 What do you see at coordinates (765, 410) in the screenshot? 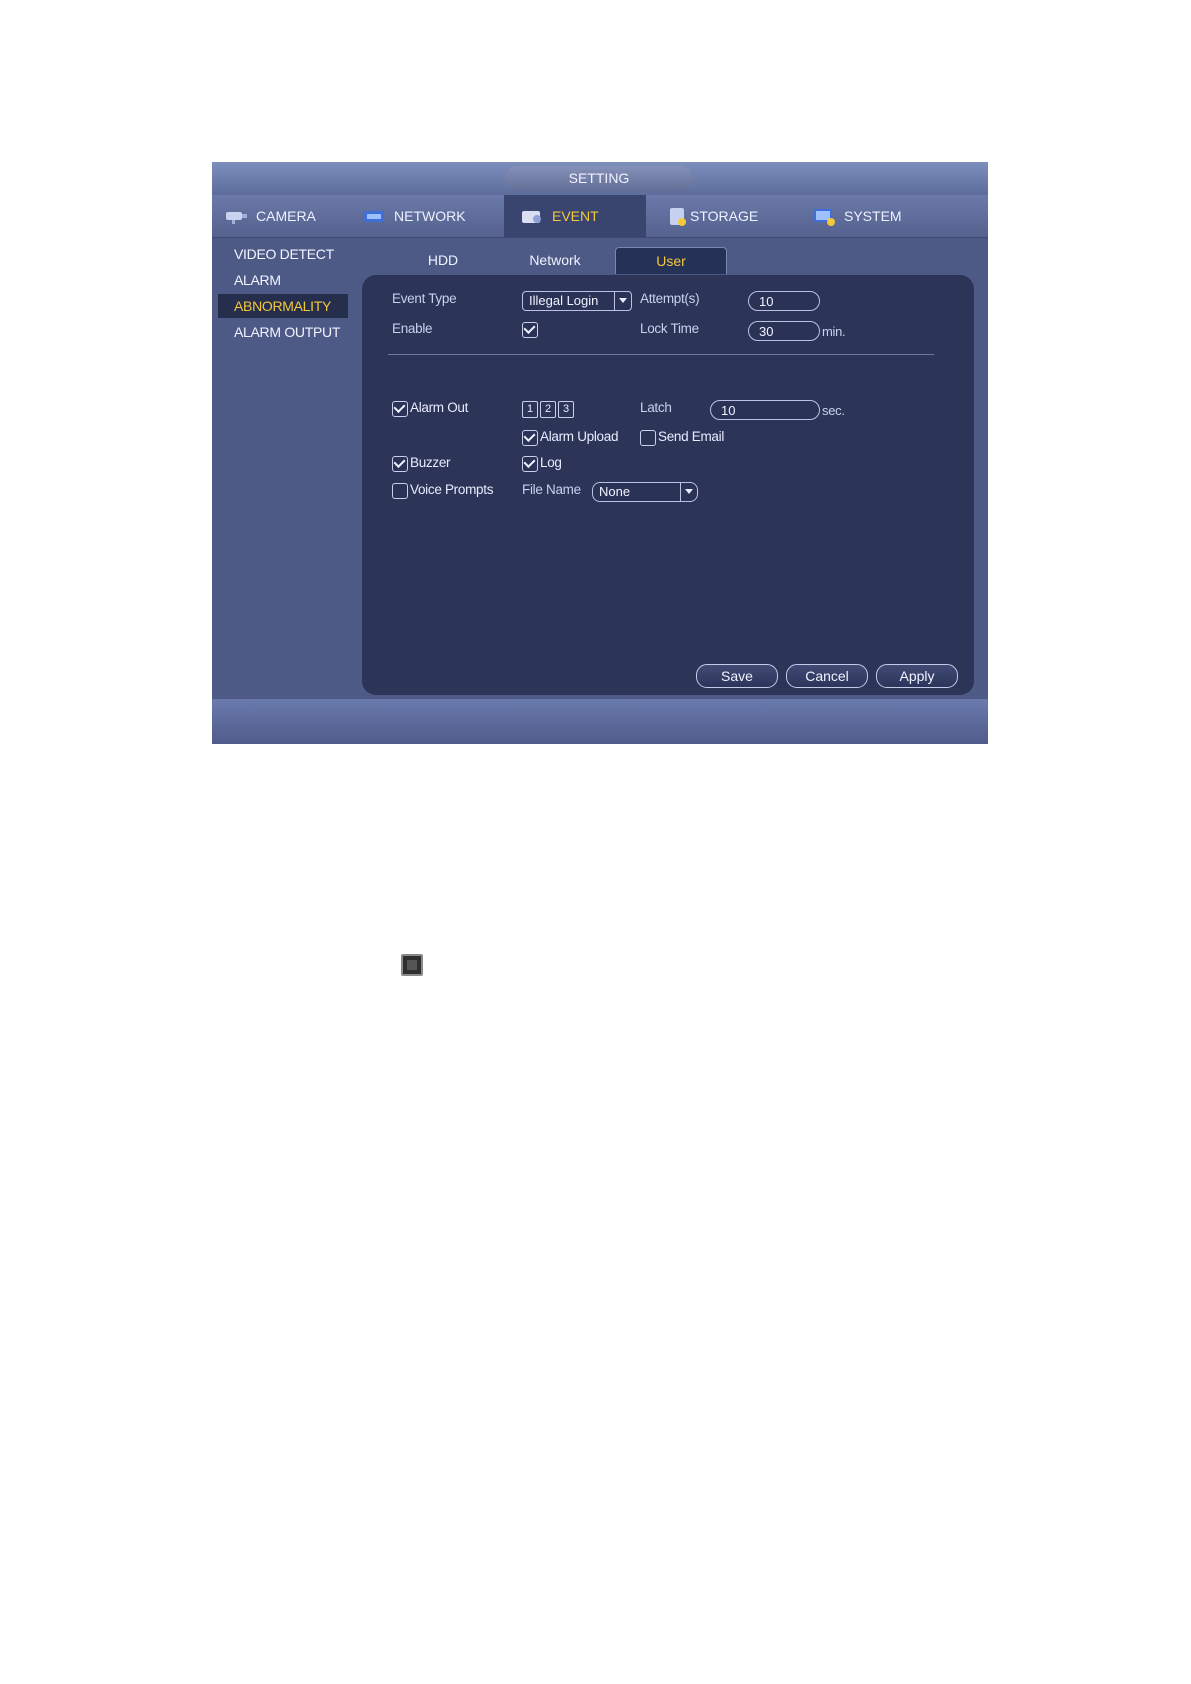
I see `latch-input: 10` at bounding box center [765, 410].